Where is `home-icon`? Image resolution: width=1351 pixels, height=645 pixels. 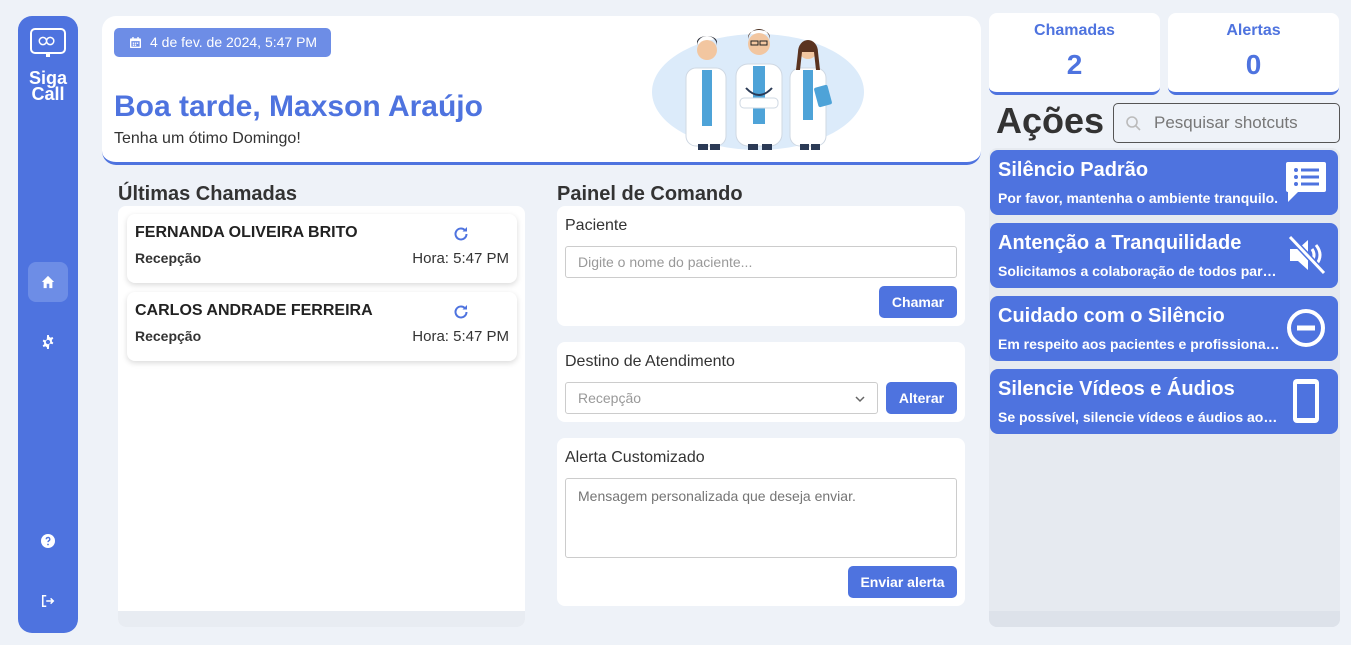
home-icon is located at coordinates (48, 282).